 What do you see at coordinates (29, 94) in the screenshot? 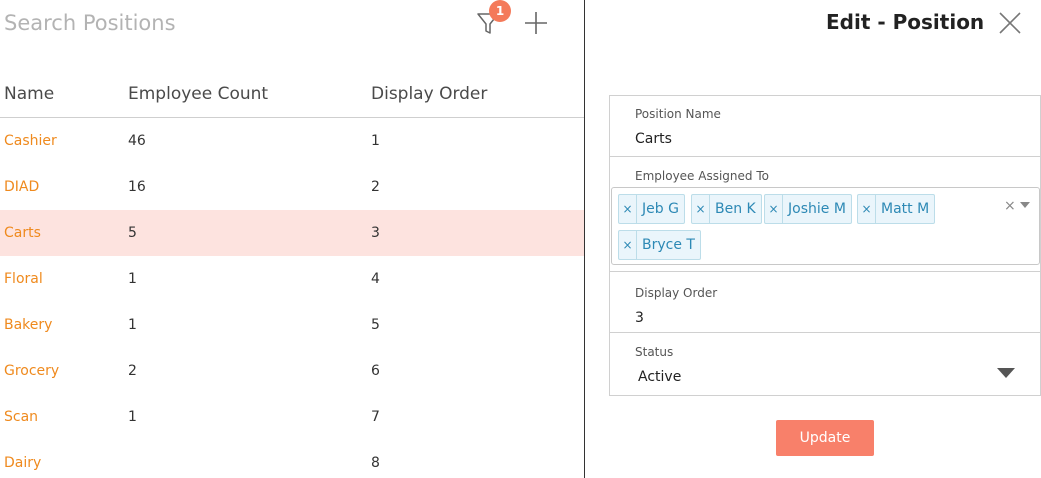
I see `column-header-name: Name` at bounding box center [29, 94].